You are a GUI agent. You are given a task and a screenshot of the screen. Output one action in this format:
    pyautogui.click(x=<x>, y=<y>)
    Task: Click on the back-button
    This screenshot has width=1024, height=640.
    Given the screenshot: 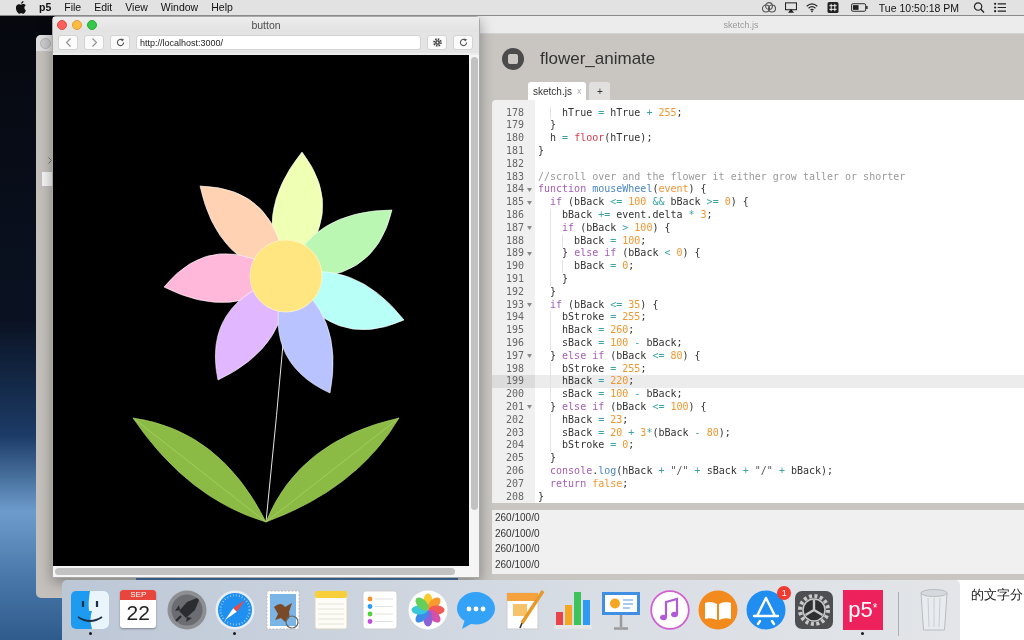 What is the action you would take?
    pyautogui.click(x=68, y=42)
    